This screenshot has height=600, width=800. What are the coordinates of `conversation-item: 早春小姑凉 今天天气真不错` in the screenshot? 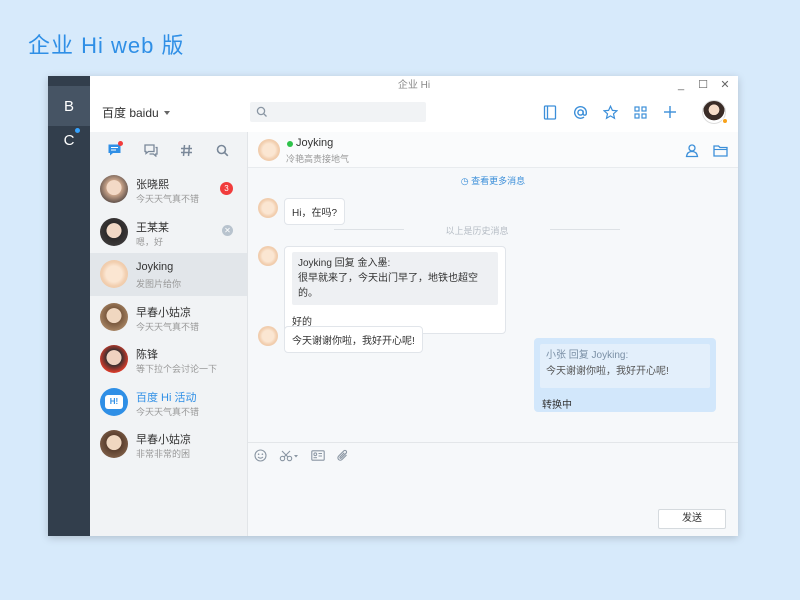 It's located at (168, 317).